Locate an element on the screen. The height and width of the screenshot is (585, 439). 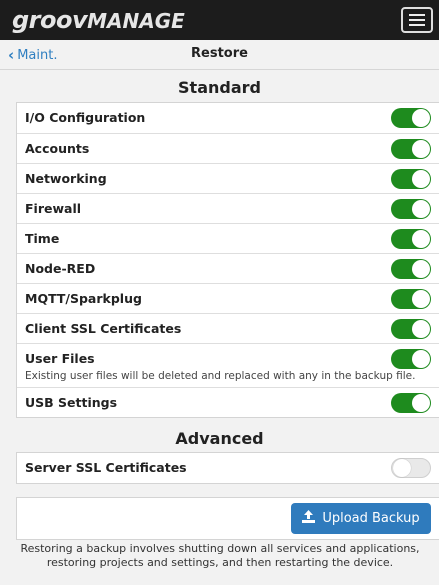
option-label: MQTT/Sparkplug is located at coordinates (83, 298).